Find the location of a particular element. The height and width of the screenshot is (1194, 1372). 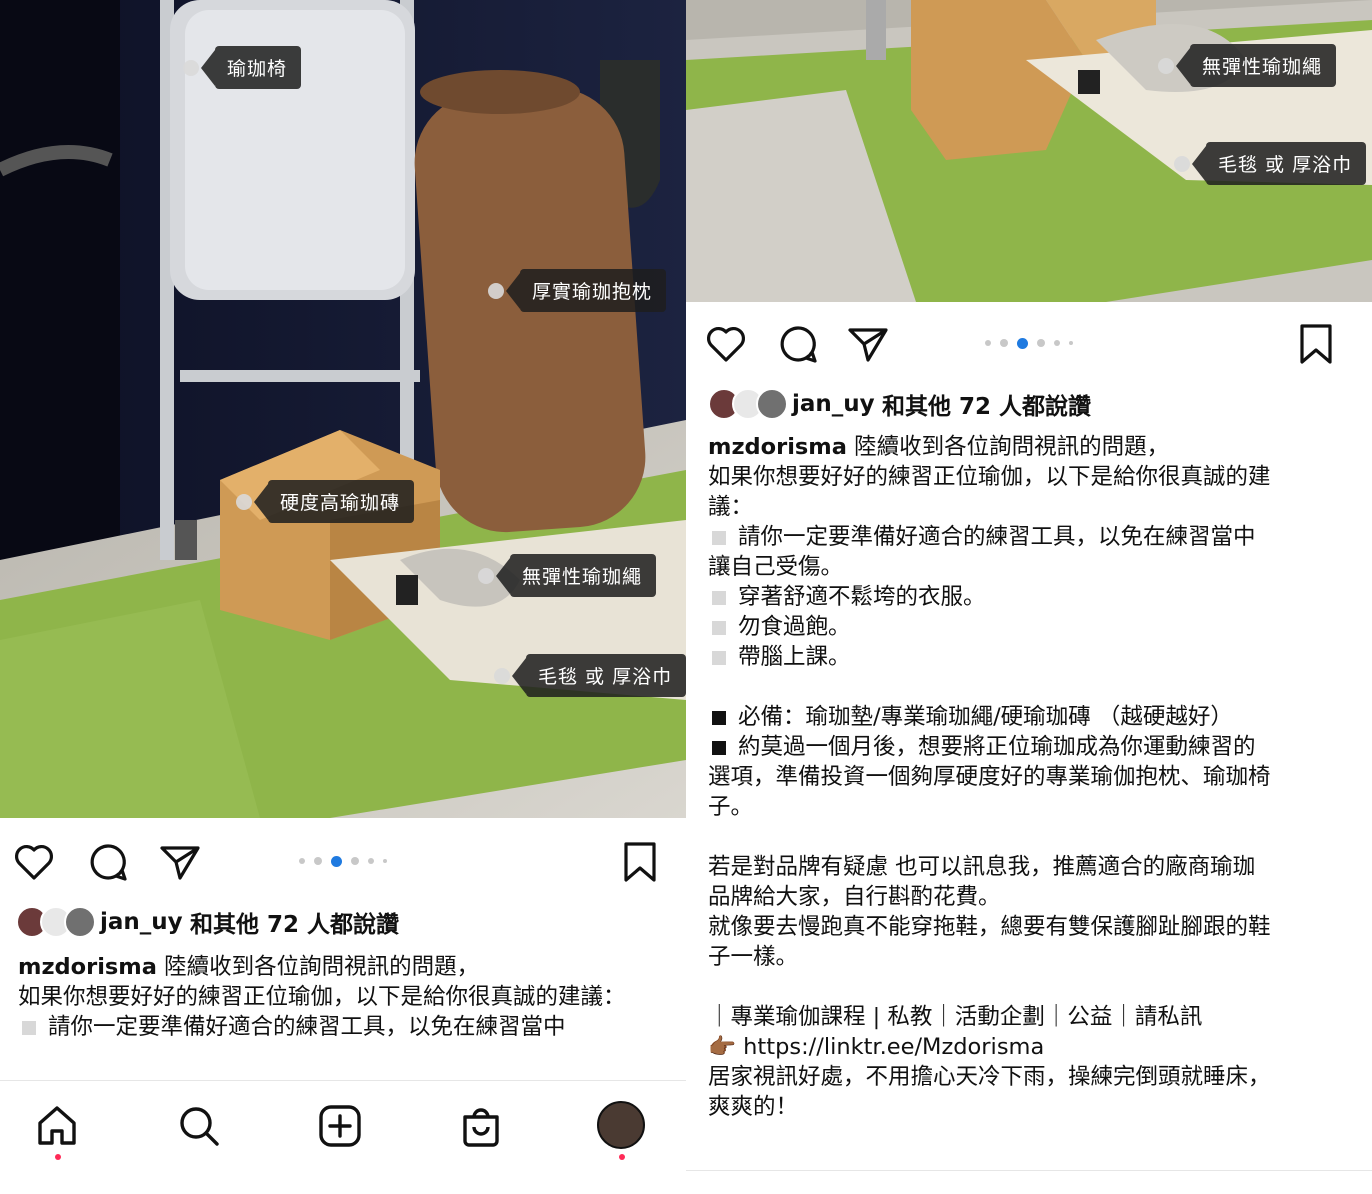

pointing-hand-icon: 👉🏾 is located at coordinates (722, 1047).